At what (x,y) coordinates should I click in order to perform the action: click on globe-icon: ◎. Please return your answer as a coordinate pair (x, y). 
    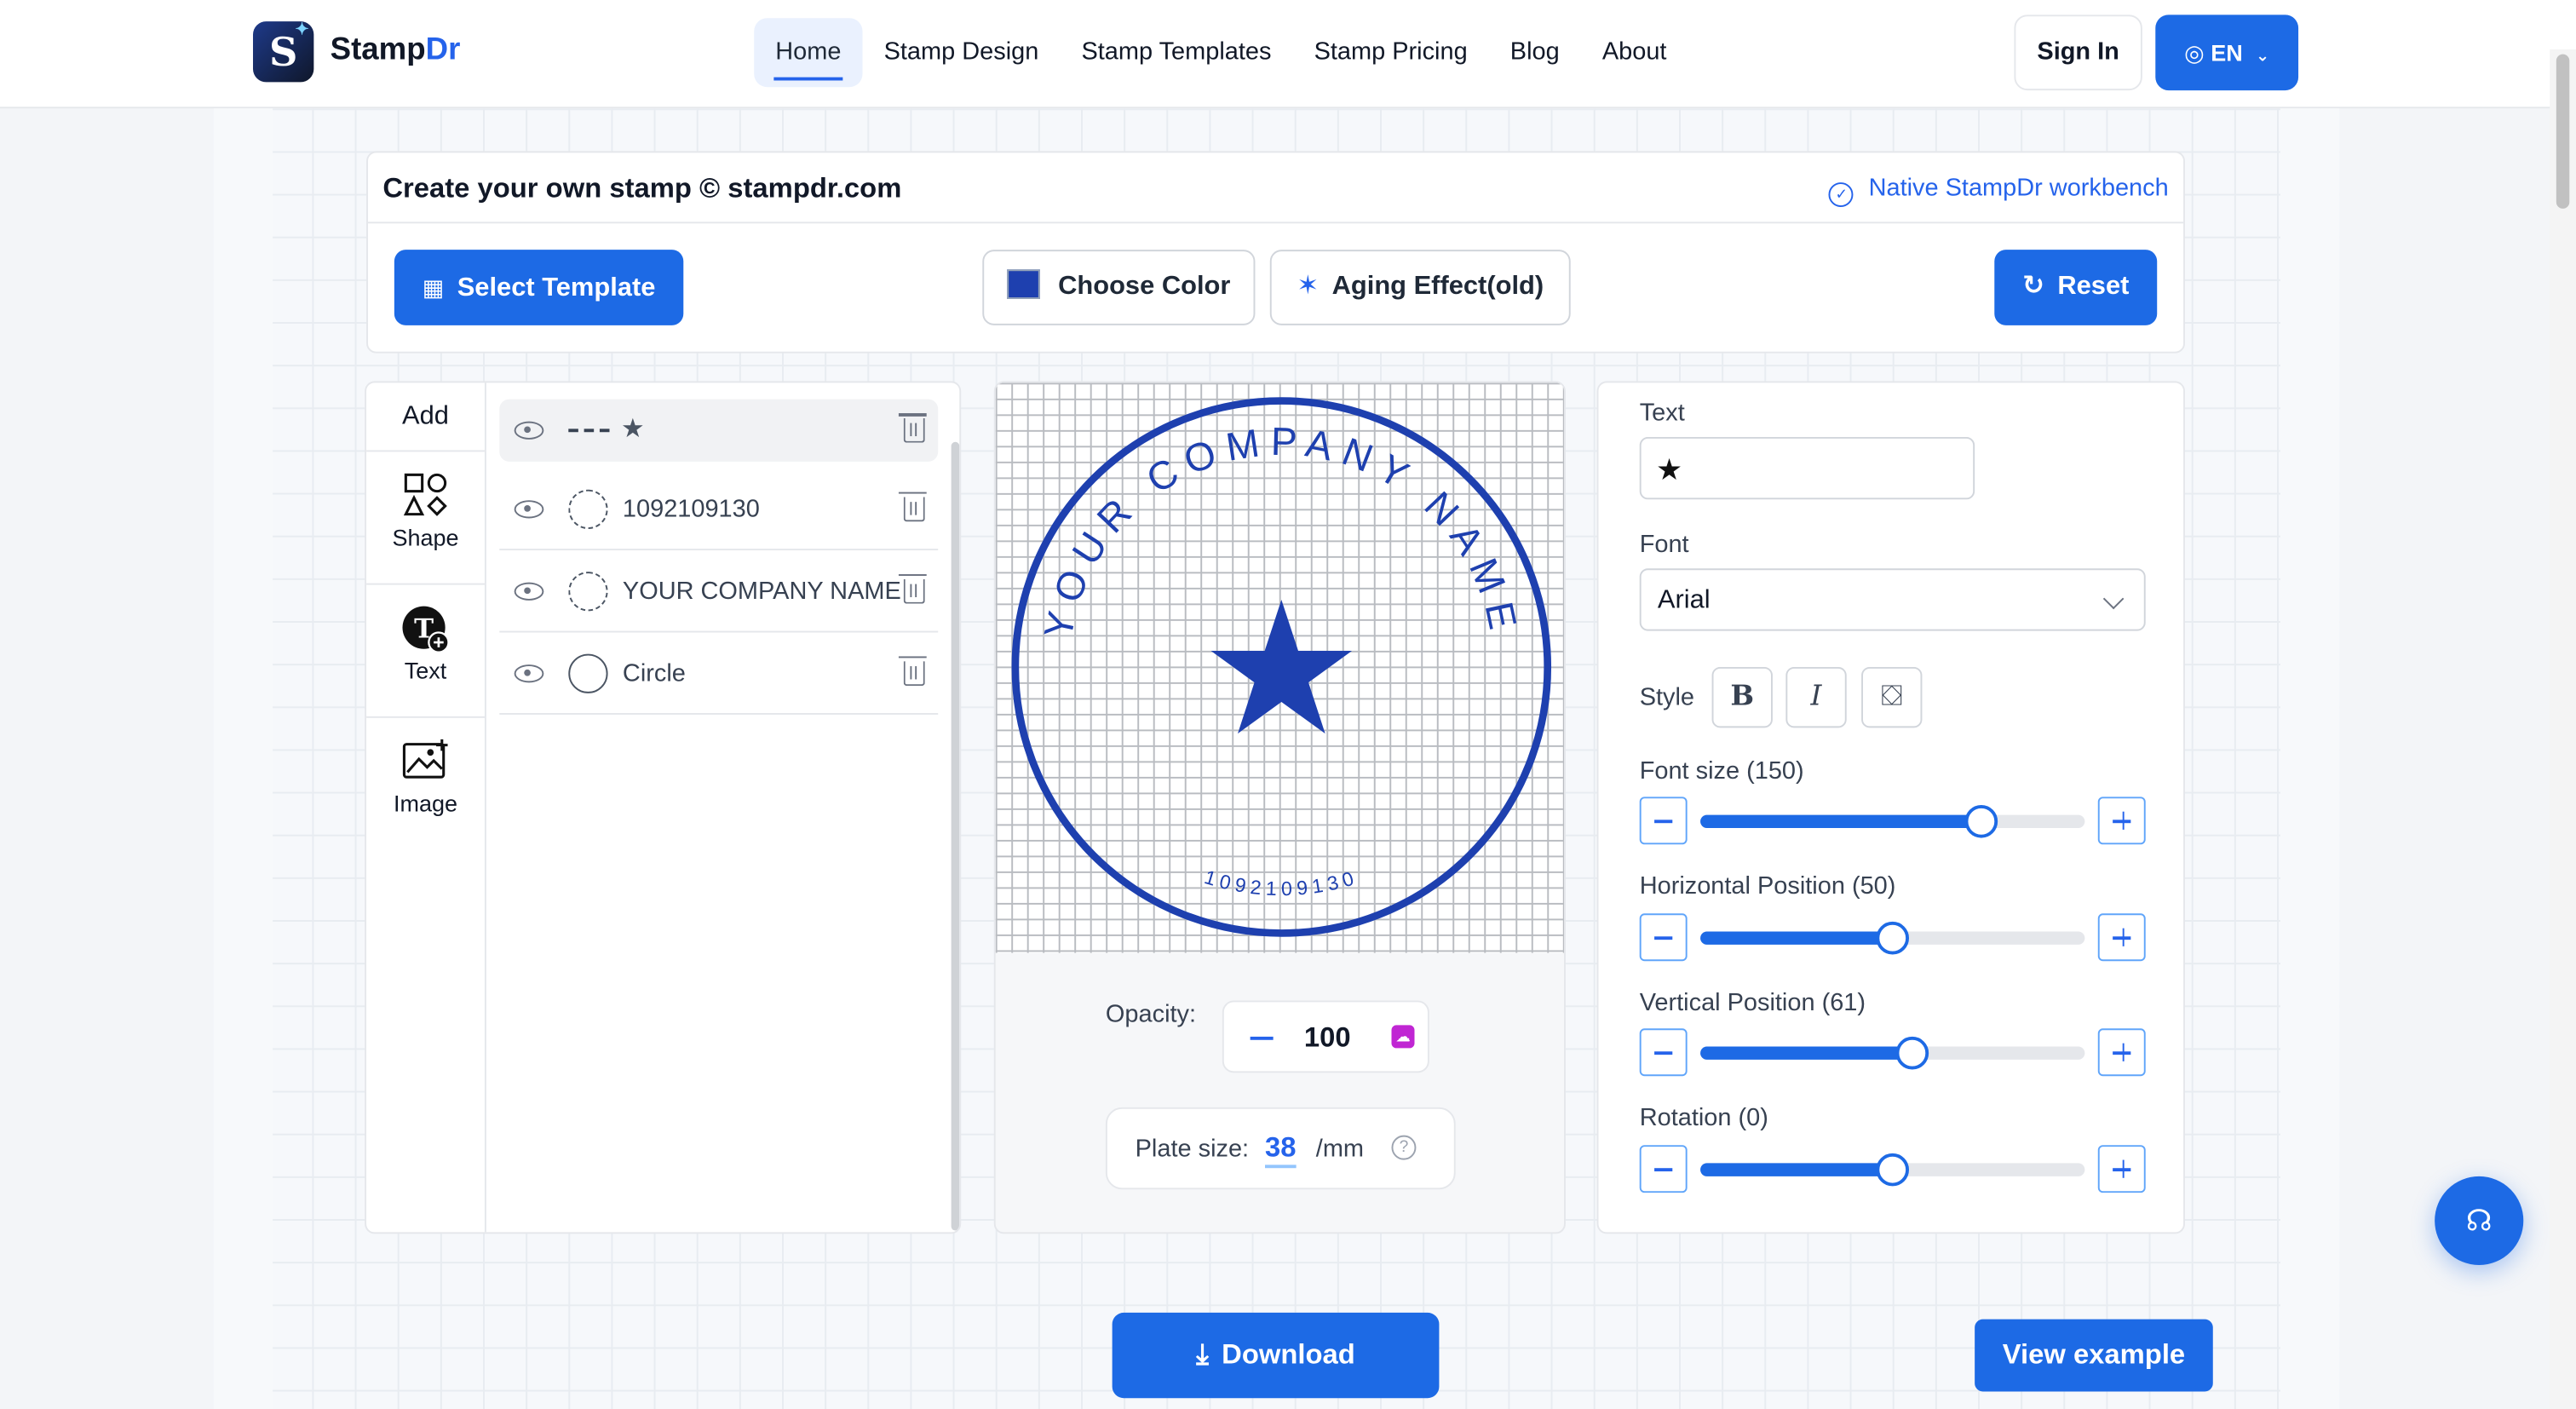
    Looking at the image, I should click on (2194, 52).